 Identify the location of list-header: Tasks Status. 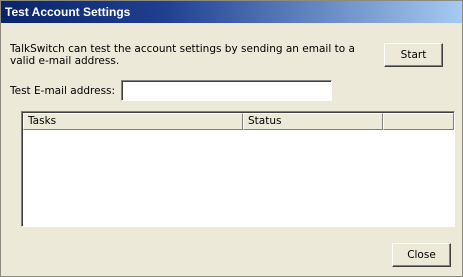
(238, 121).